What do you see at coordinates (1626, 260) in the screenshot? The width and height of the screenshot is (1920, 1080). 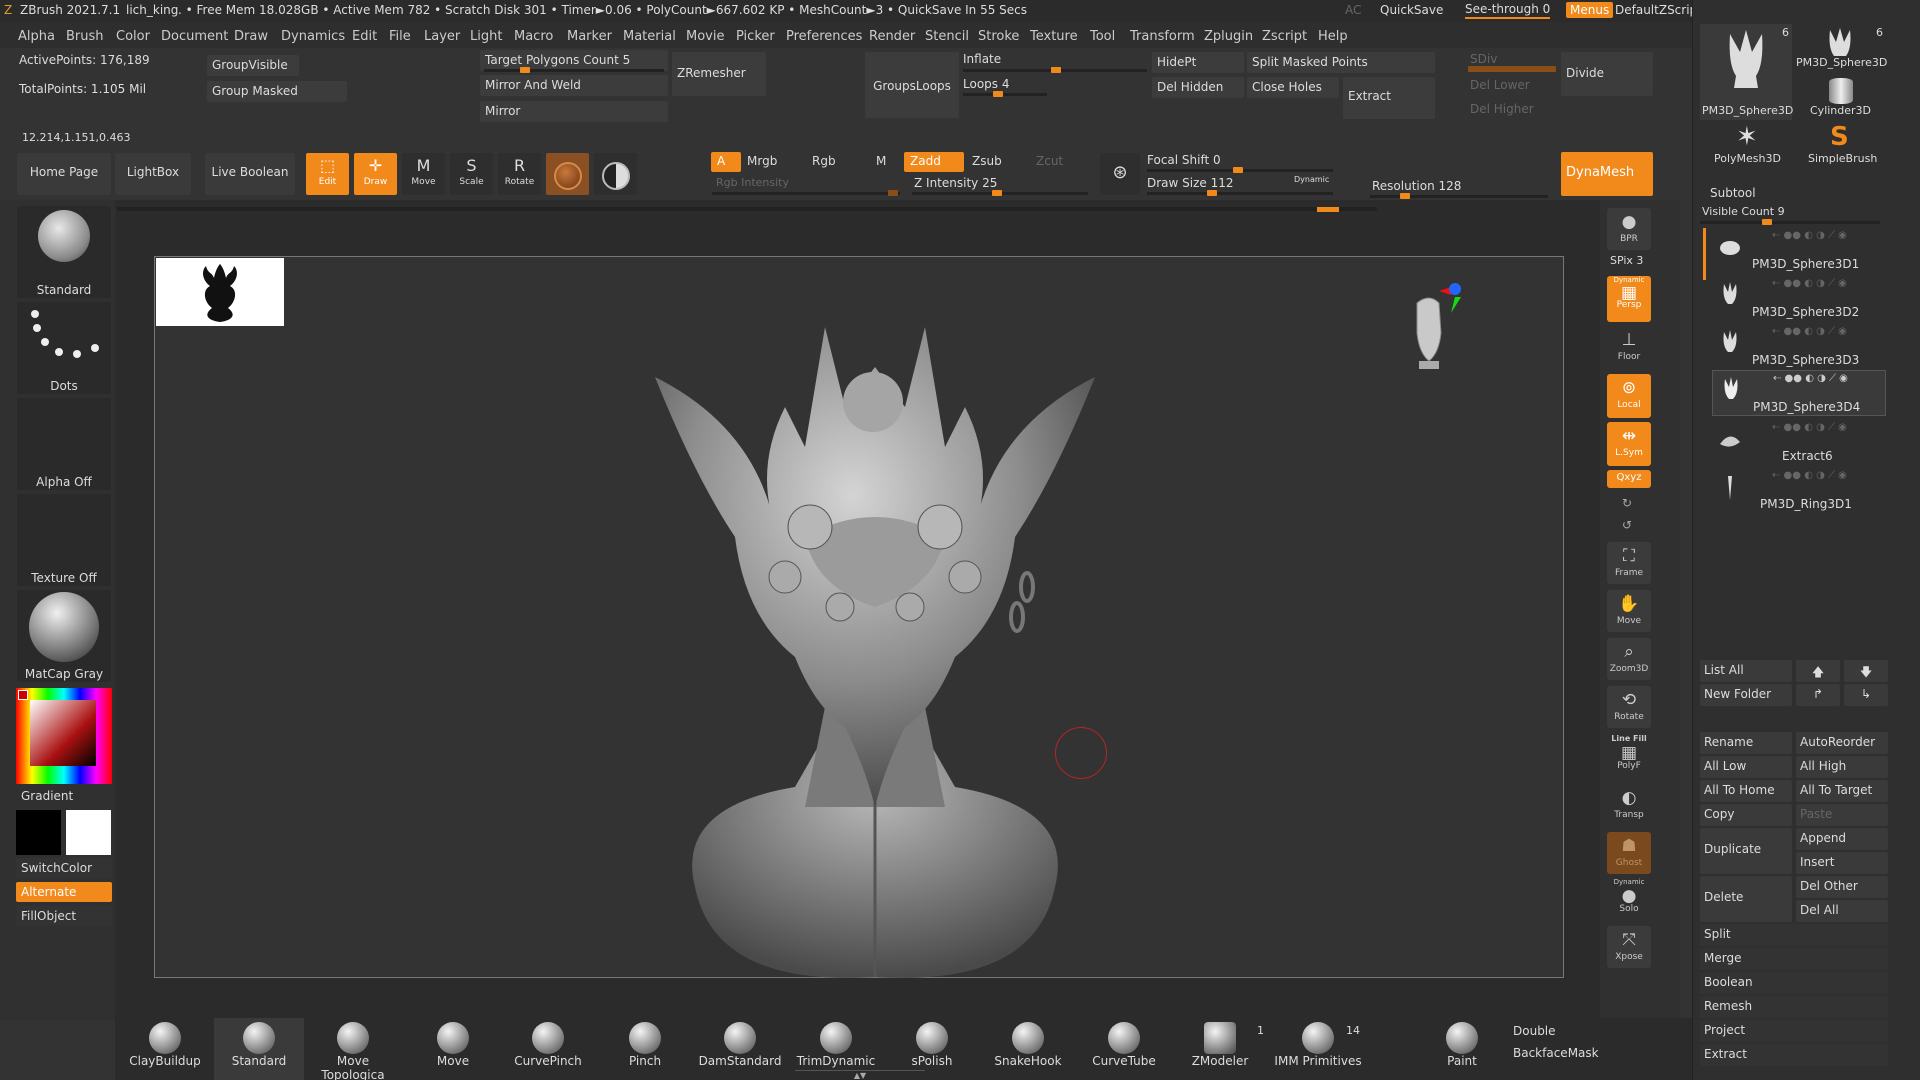 I see `spix-slider: SPix 3` at bounding box center [1626, 260].